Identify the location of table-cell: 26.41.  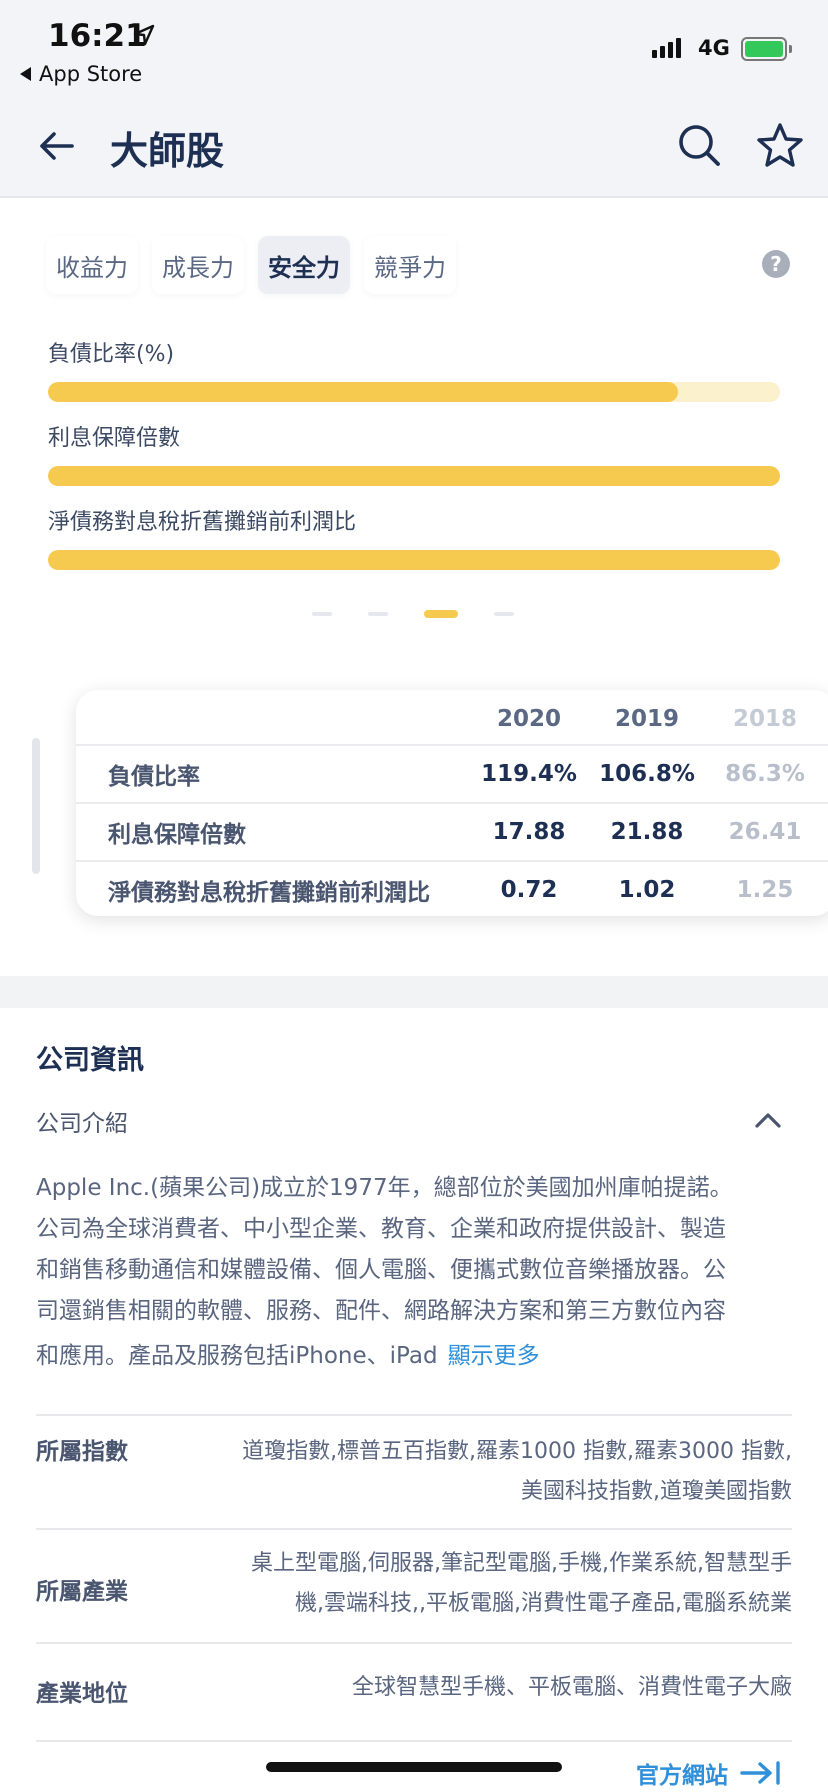
(765, 832).